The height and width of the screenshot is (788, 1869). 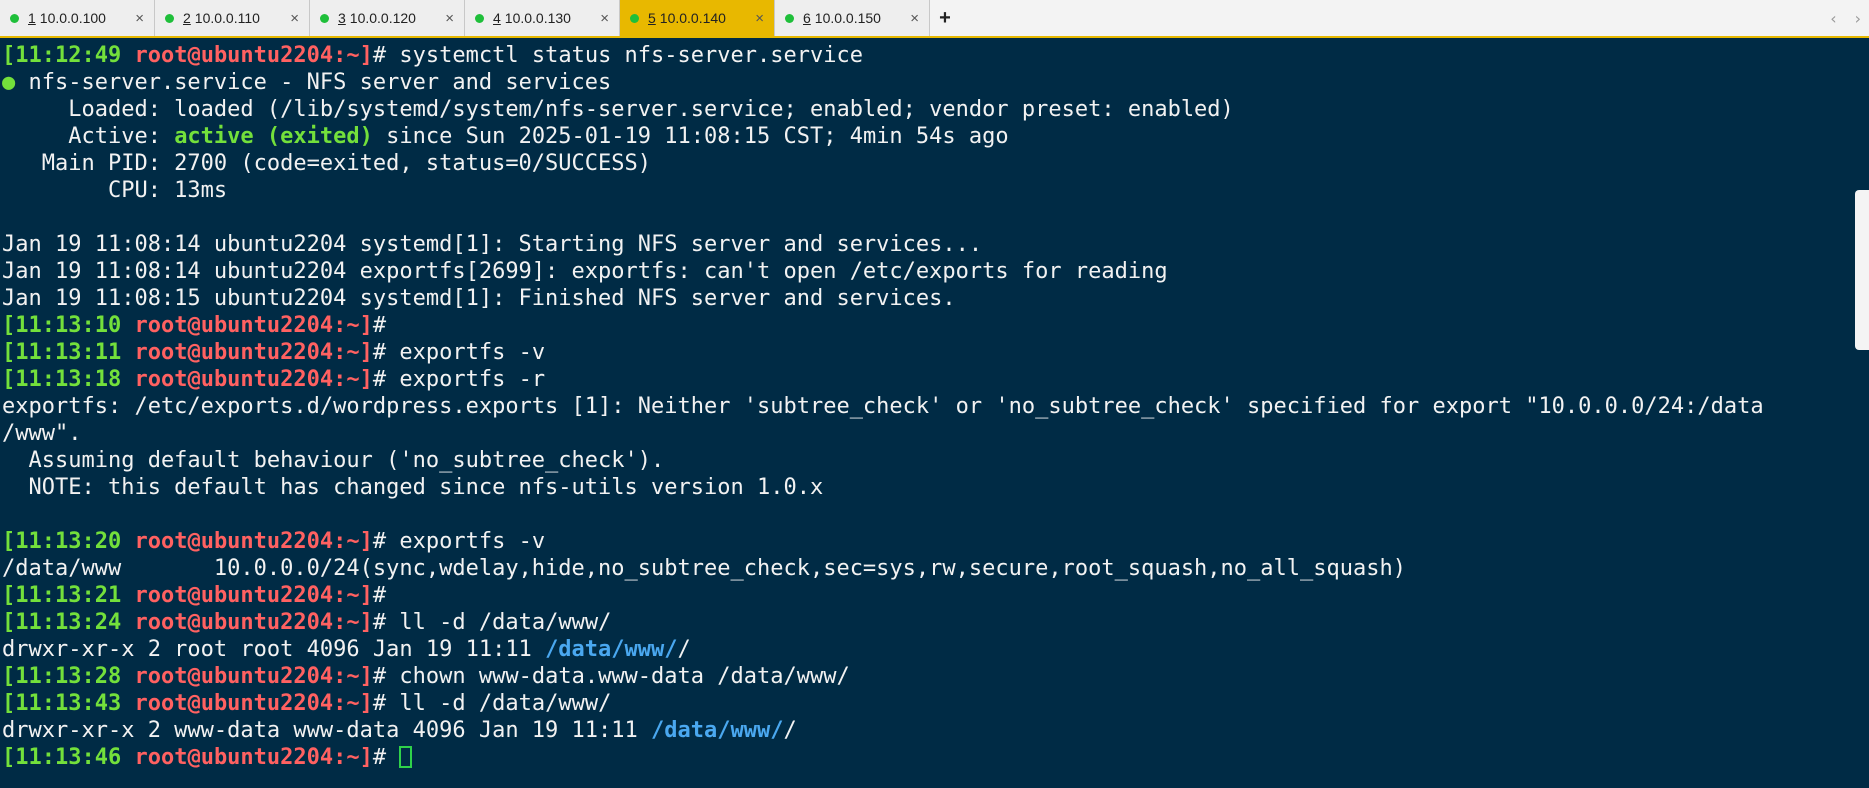 I want to click on prompt-line: [11:13:10 root@ubuntu2204:~]#, so click(x=194, y=325).